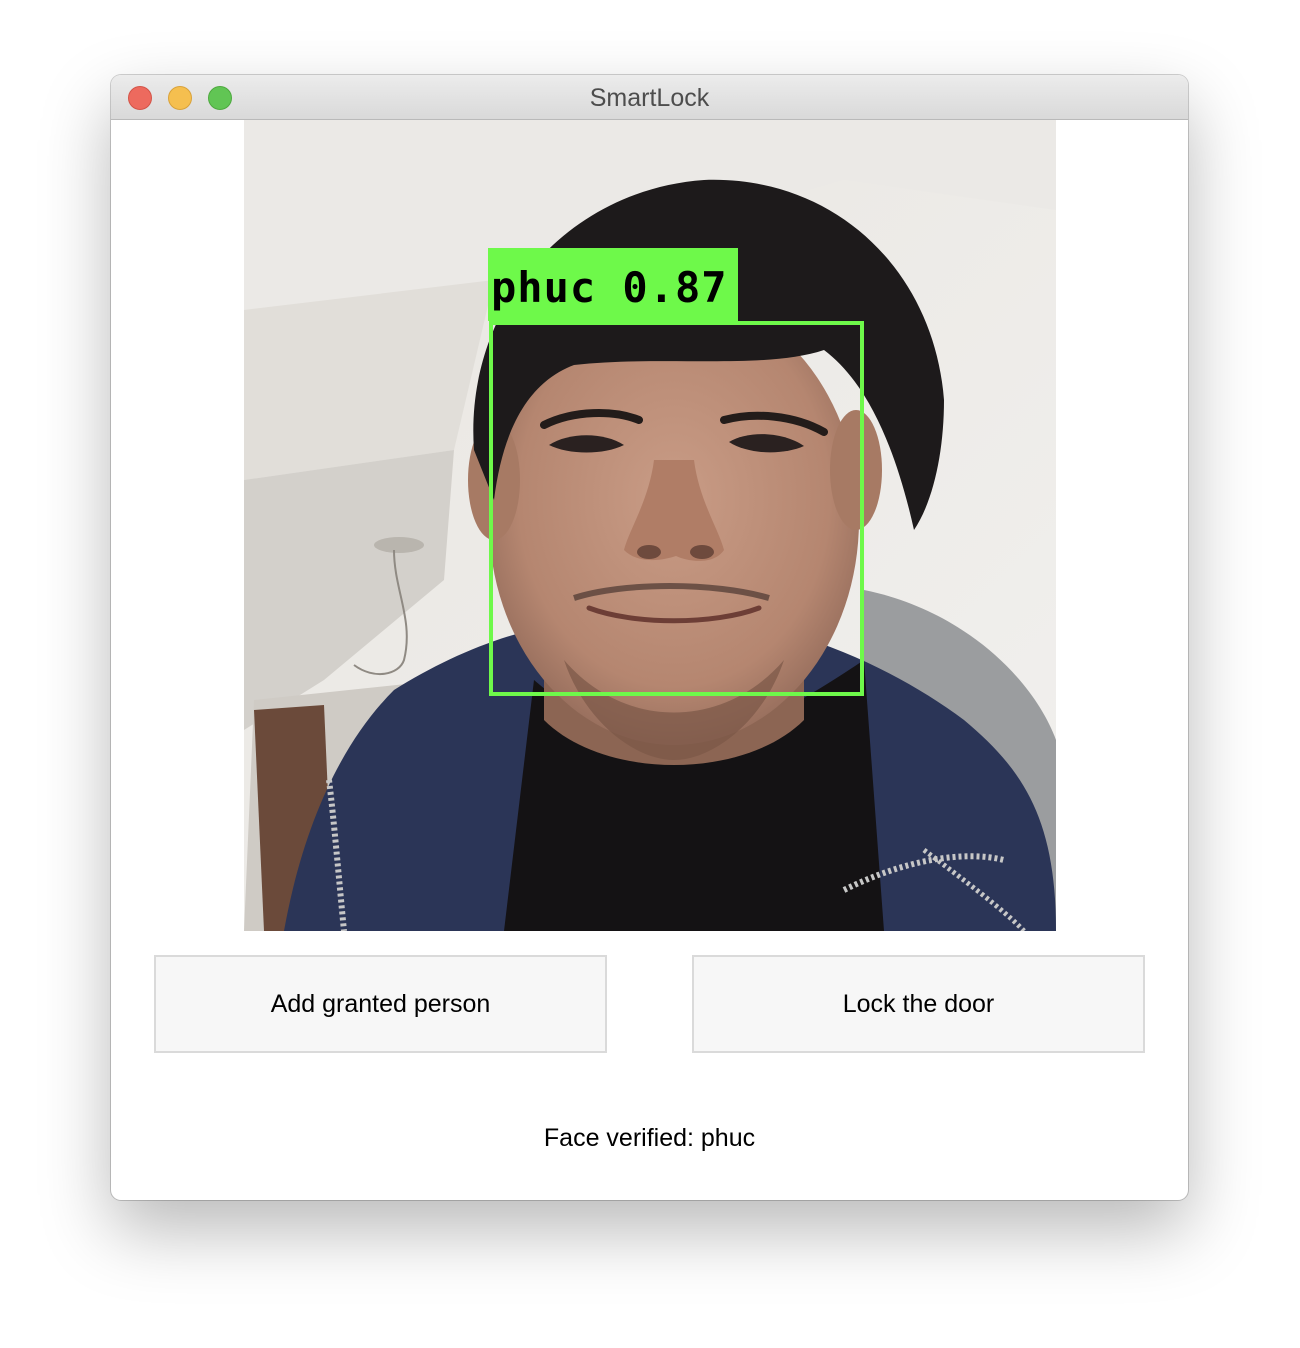  I want to click on title-bar: SmartLock, so click(649, 97).